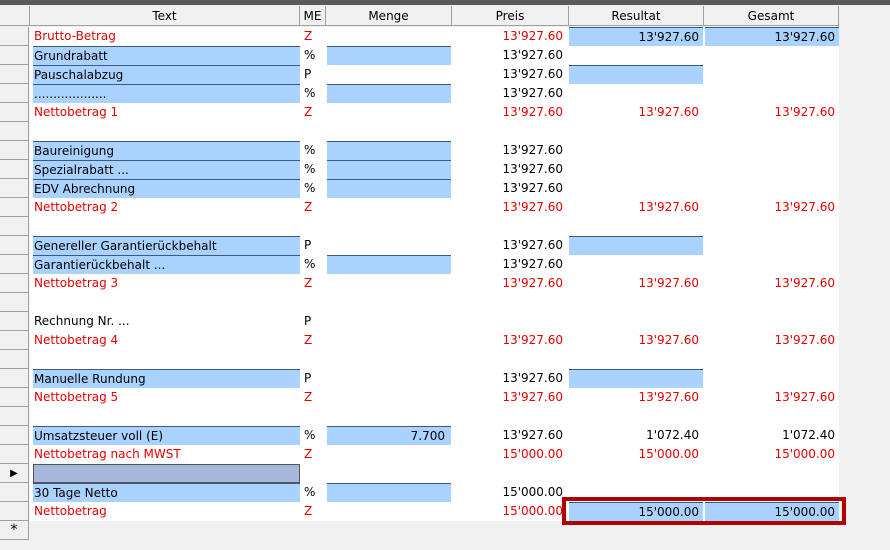 The height and width of the screenshot is (550, 890). I want to click on resultat-cell: 15'000.00, so click(636, 454).